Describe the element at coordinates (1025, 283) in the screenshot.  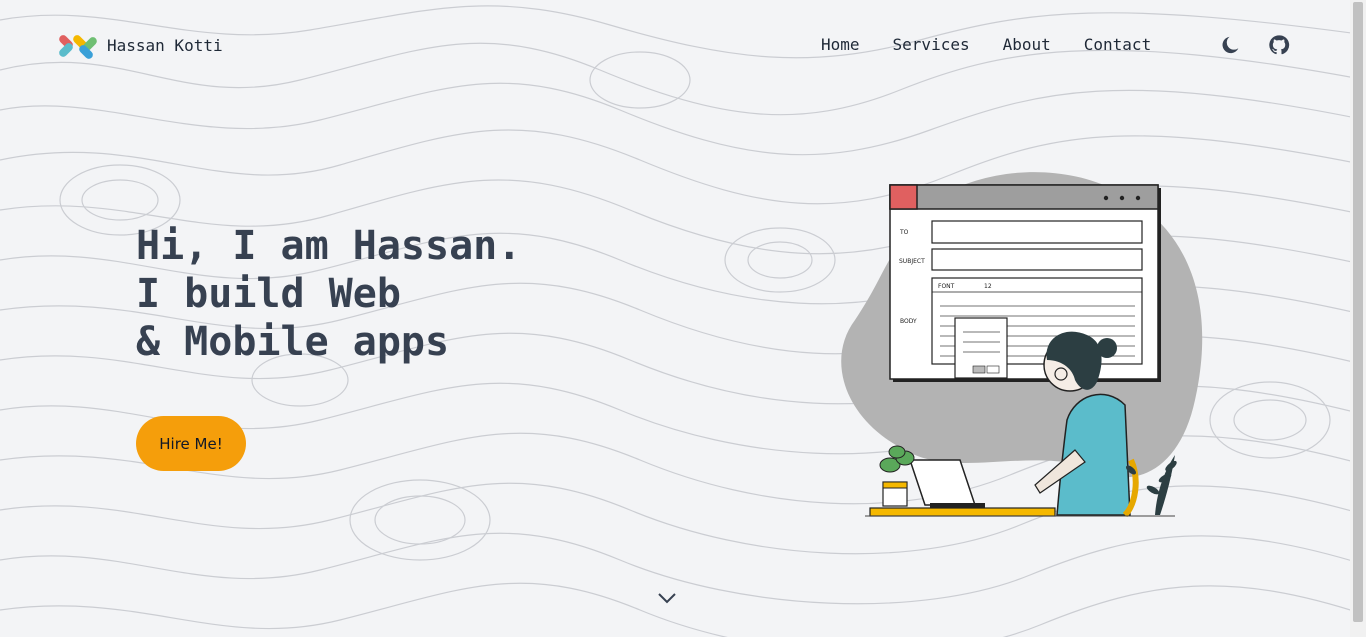
I see `email-window: TO SUBJECT FONT 12 BODY` at that location.